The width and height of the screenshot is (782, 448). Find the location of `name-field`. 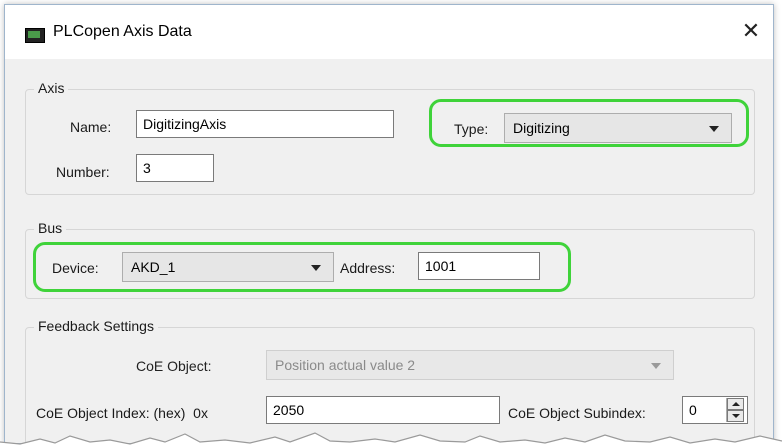

name-field is located at coordinates (265, 124).